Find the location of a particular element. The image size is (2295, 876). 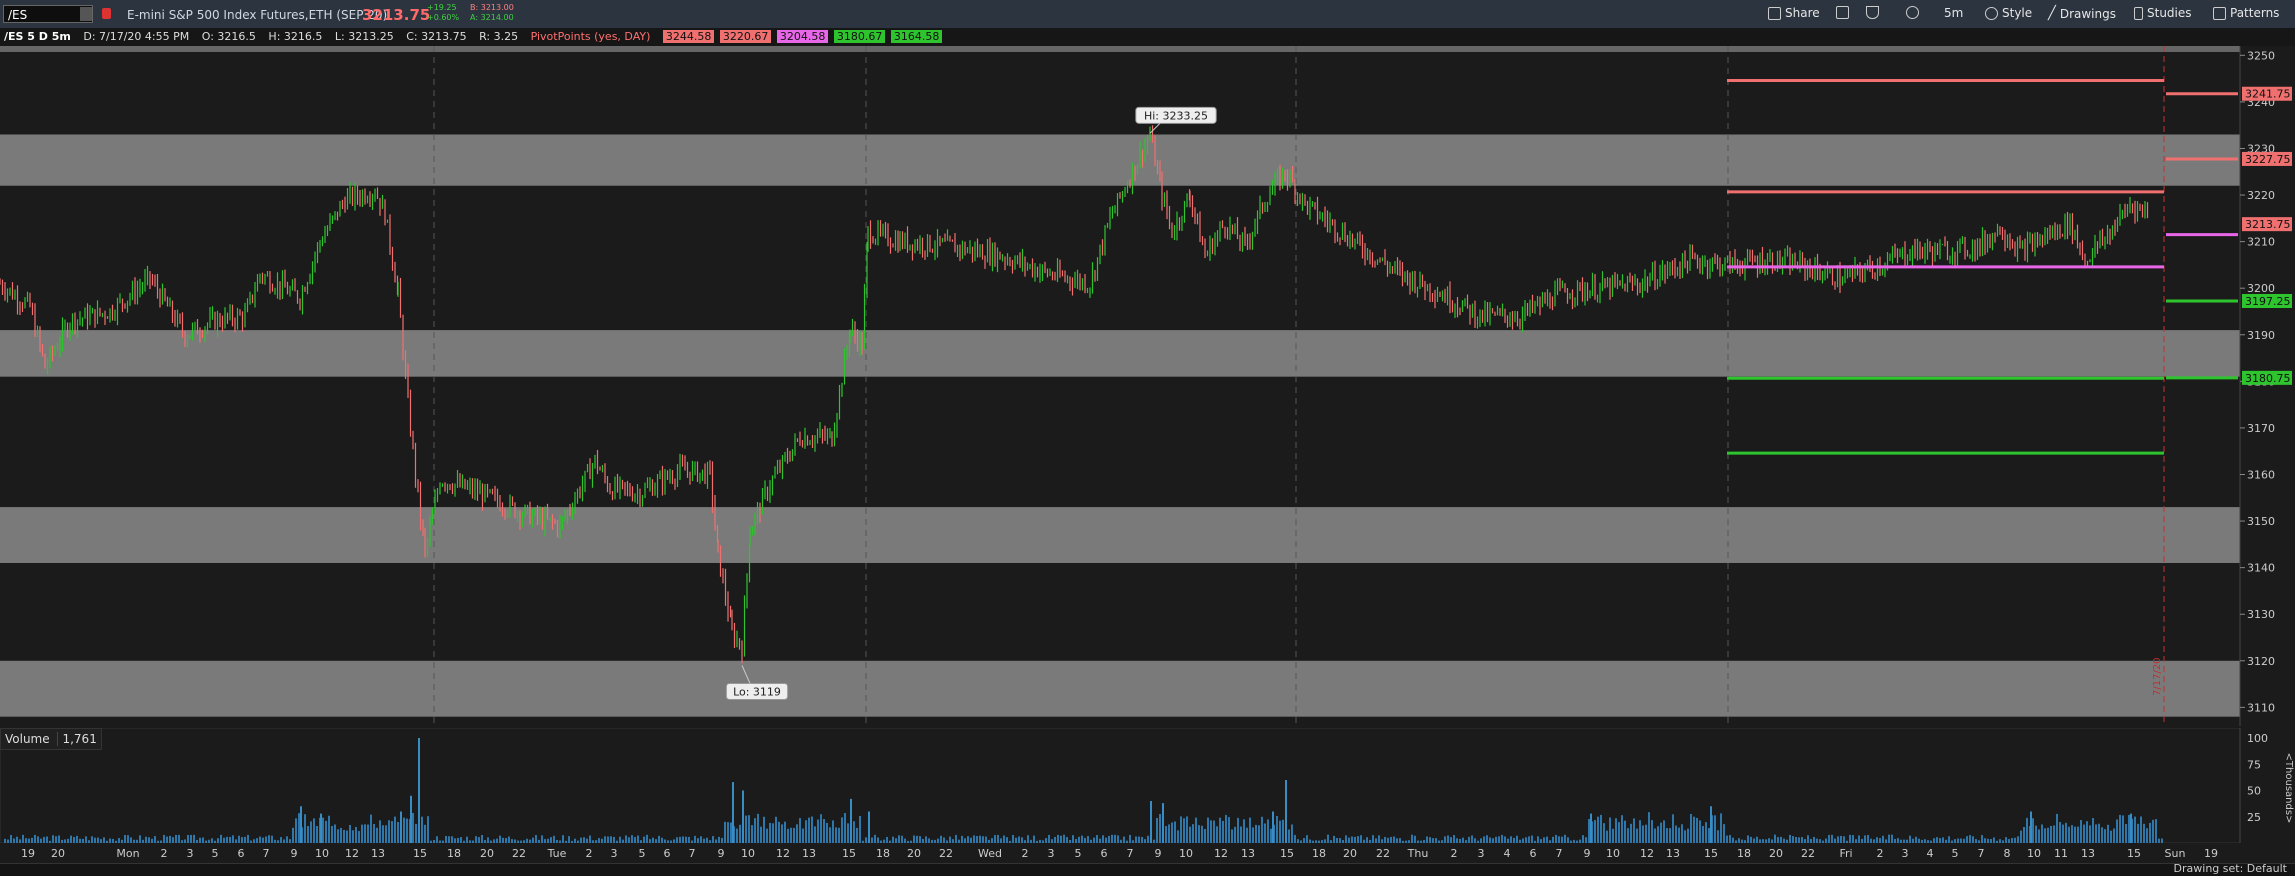

style-button: Style is located at coordinates (2008, 13).